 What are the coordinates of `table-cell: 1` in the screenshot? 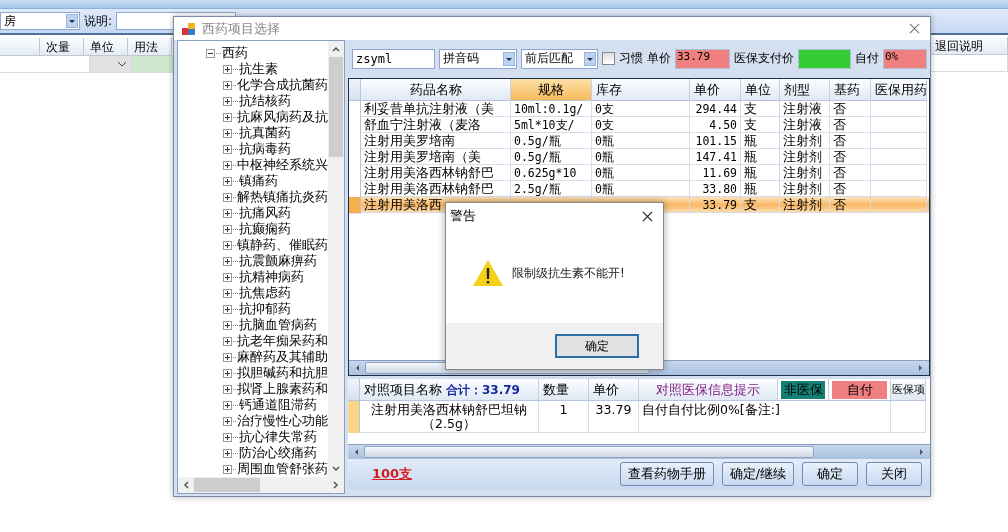 It's located at (564, 417).